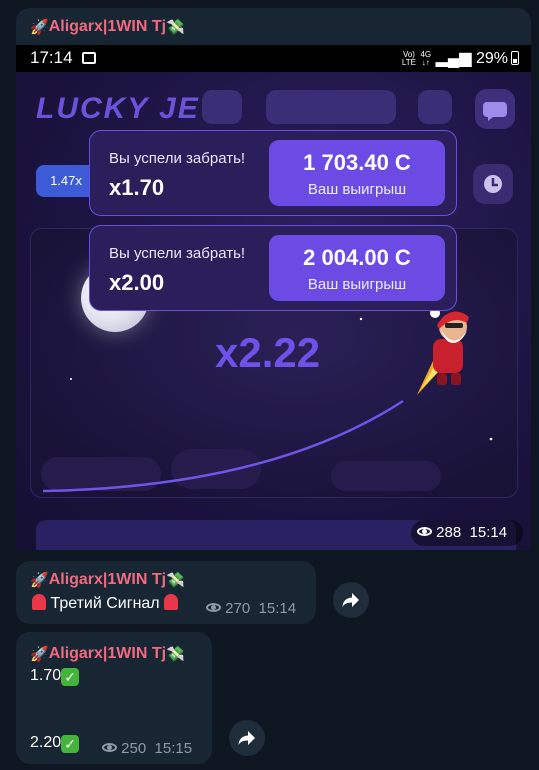 This screenshot has width=539, height=770. I want to click on view-count: 250, so click(134, 748).